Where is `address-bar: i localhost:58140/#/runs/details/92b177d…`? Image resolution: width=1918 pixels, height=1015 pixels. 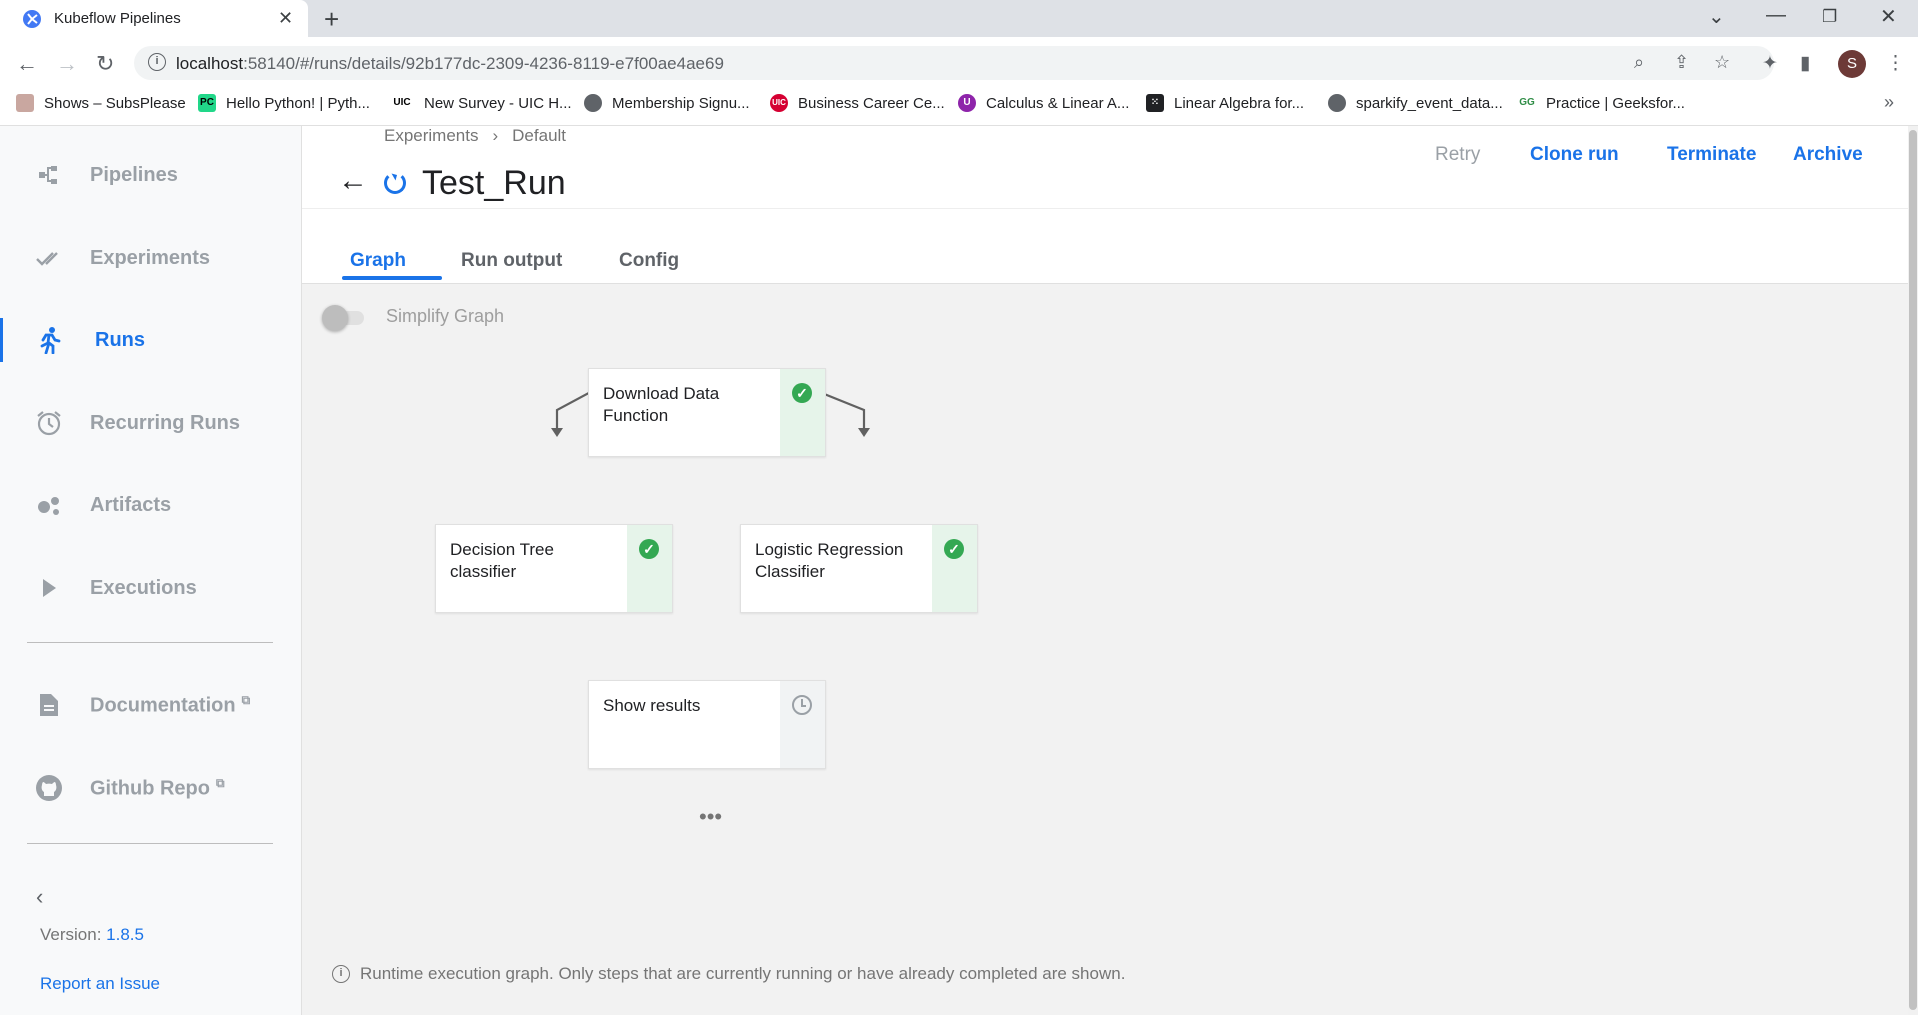
address-bar: i localhost:58140/#/runs/details/92b177d… is located at coordinates (954, 63).